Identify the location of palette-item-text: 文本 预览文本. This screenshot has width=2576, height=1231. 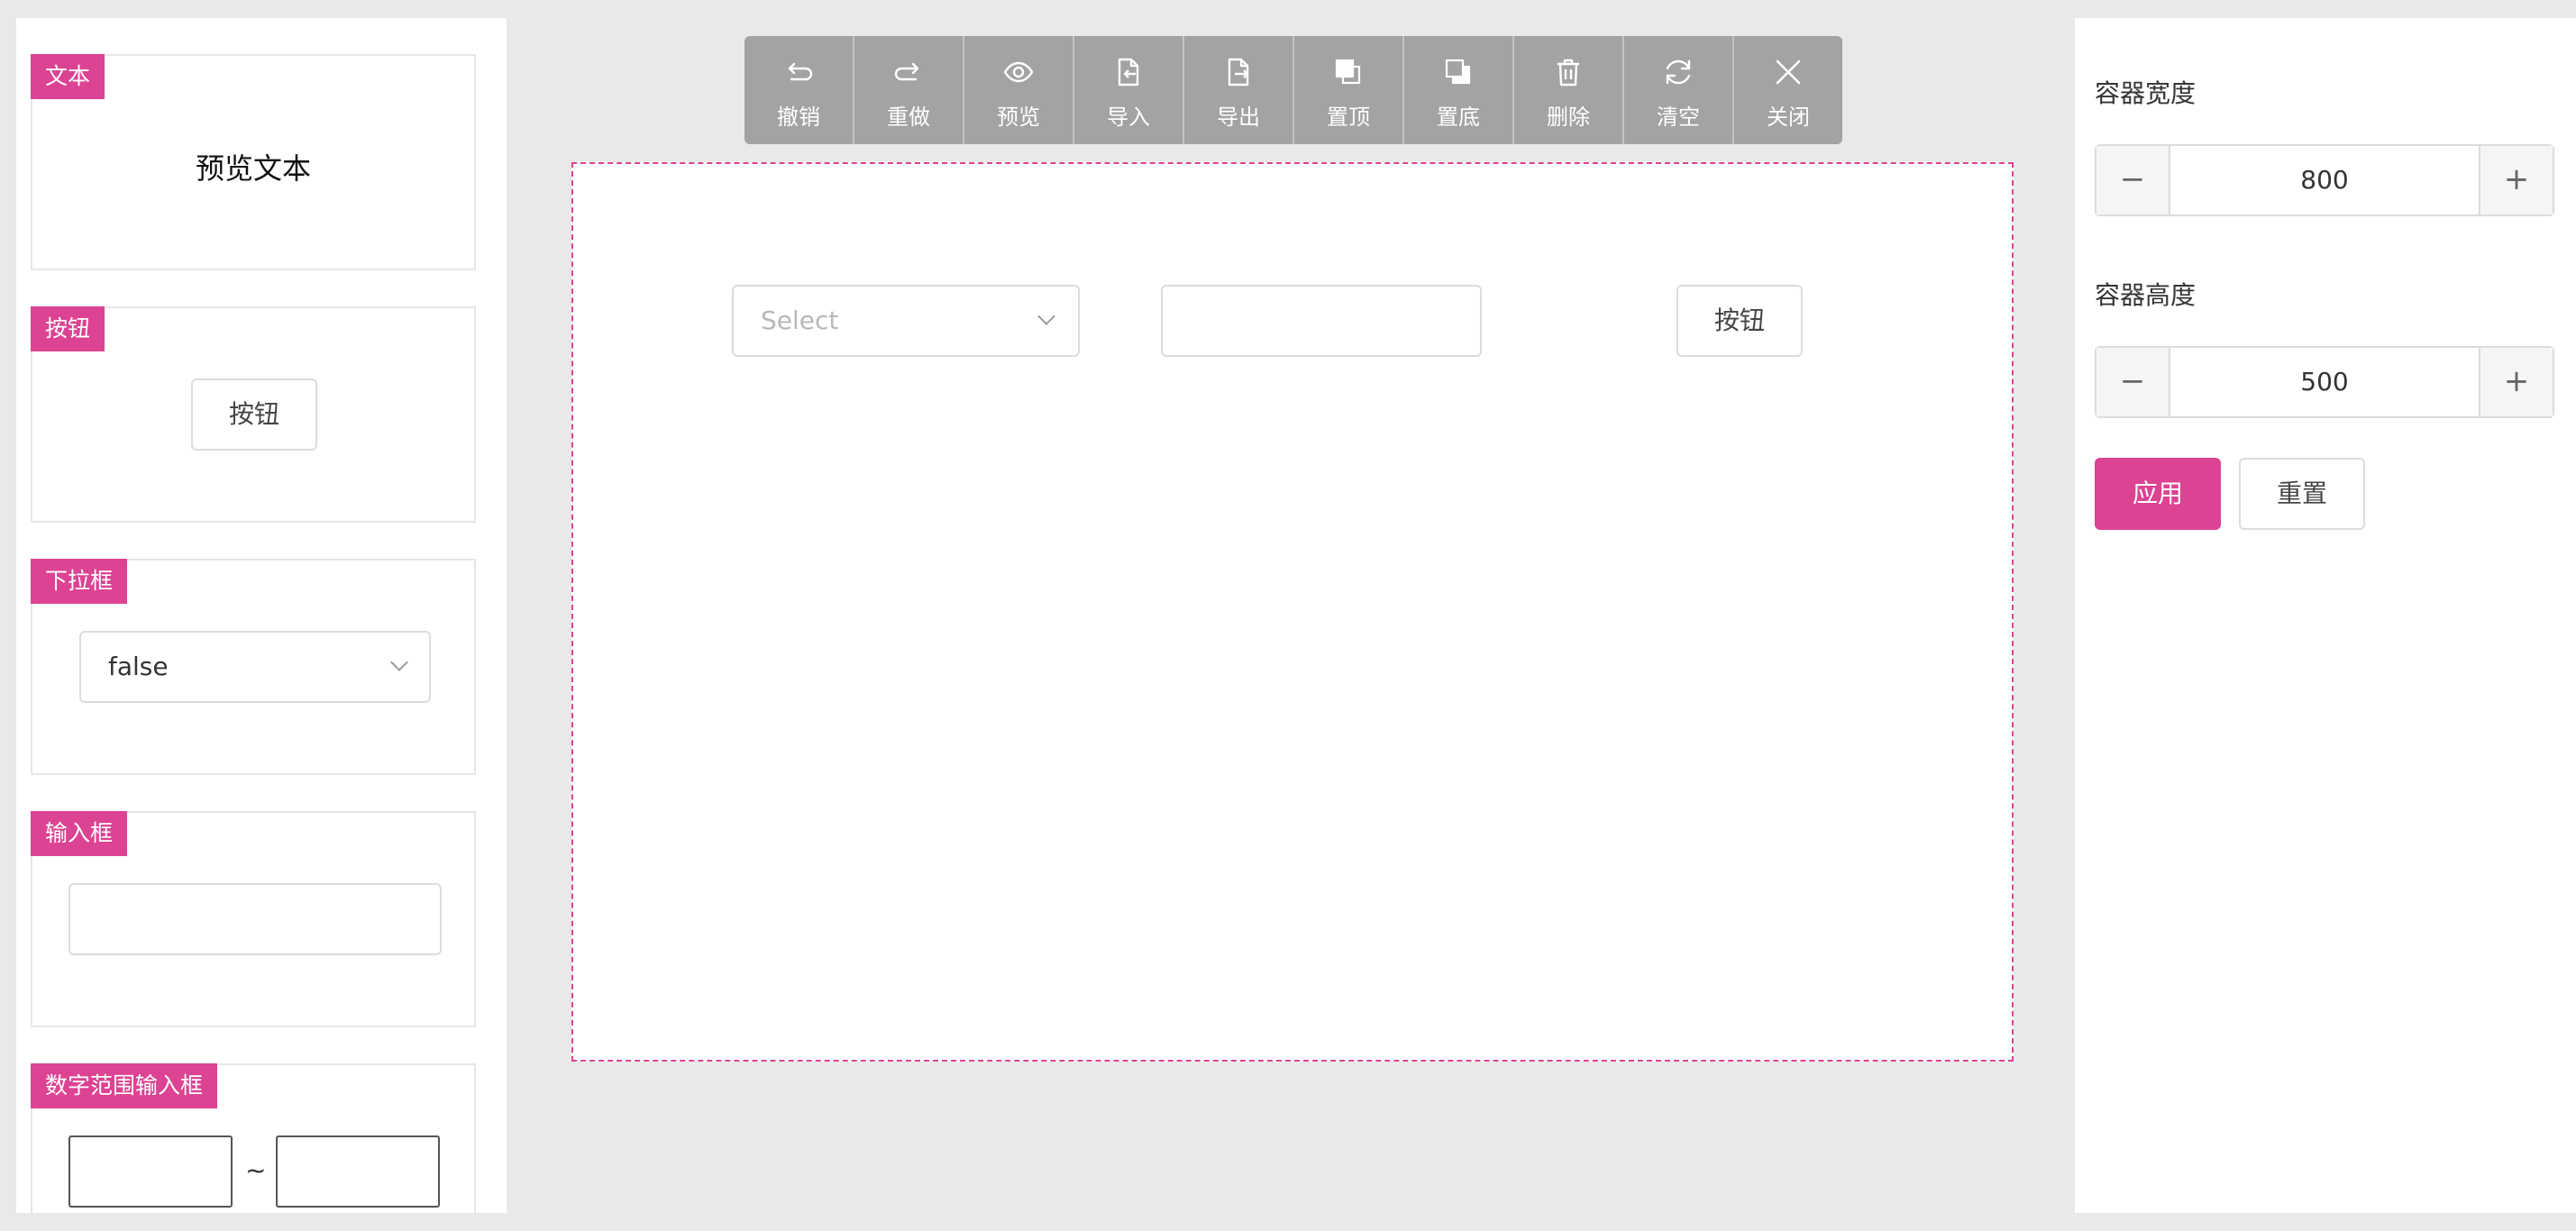
(254, 162).